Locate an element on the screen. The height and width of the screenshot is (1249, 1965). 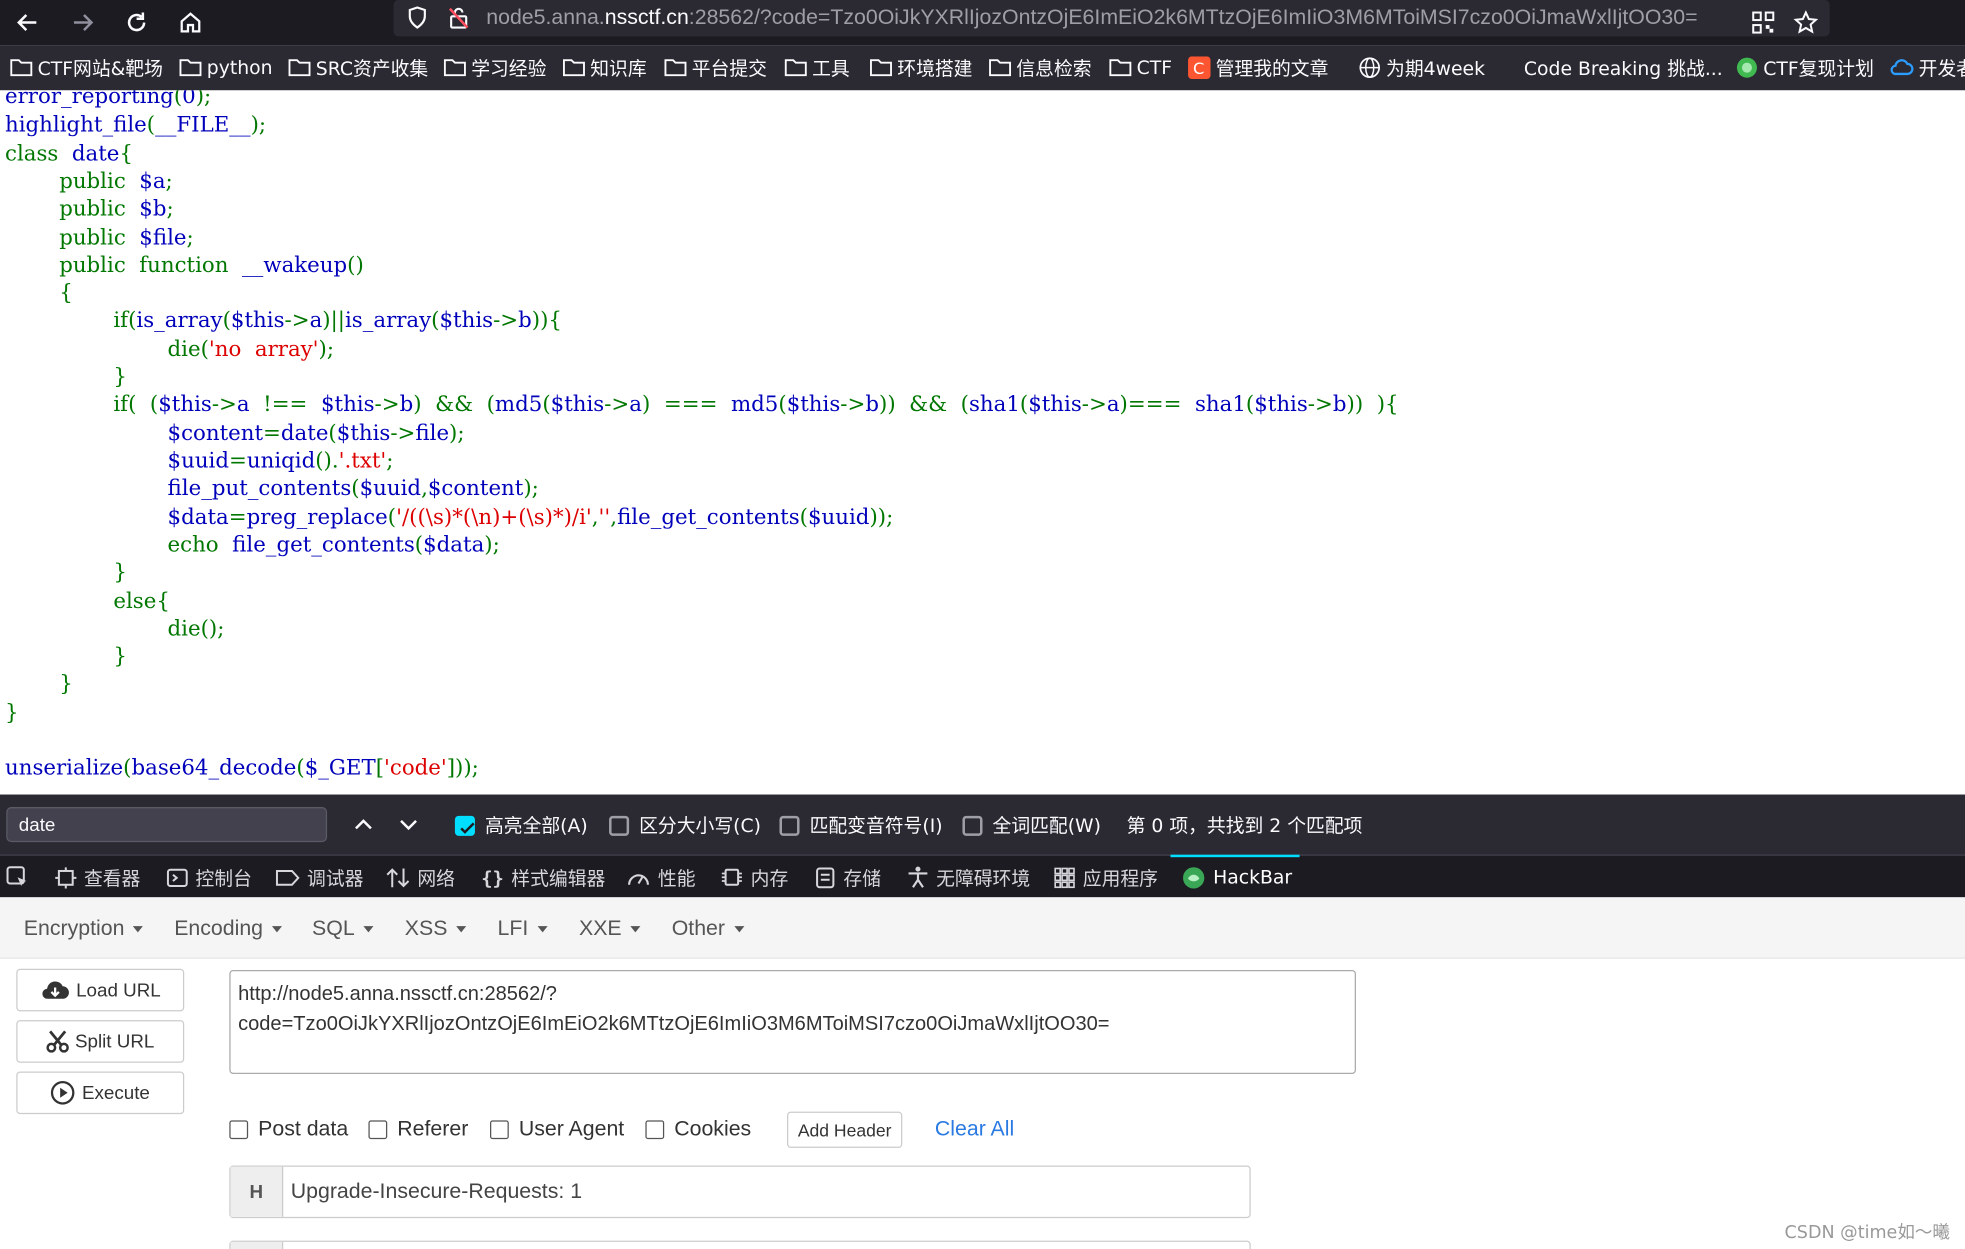
clear-all-link: Clear All is located at coordinates (974, 1129).